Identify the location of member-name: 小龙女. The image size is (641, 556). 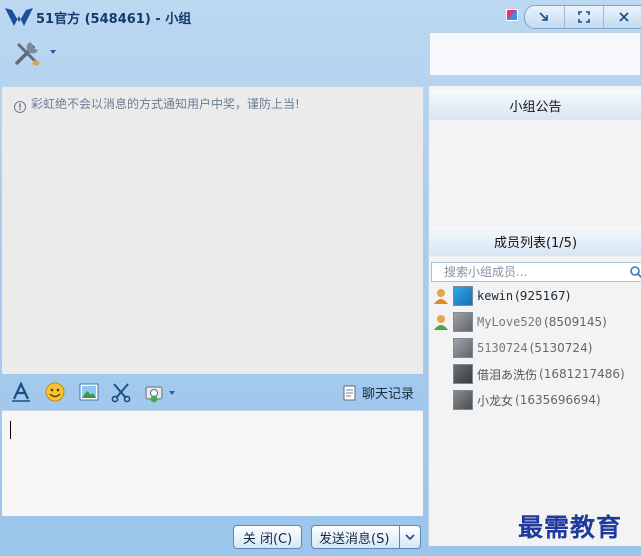
(495, 400).